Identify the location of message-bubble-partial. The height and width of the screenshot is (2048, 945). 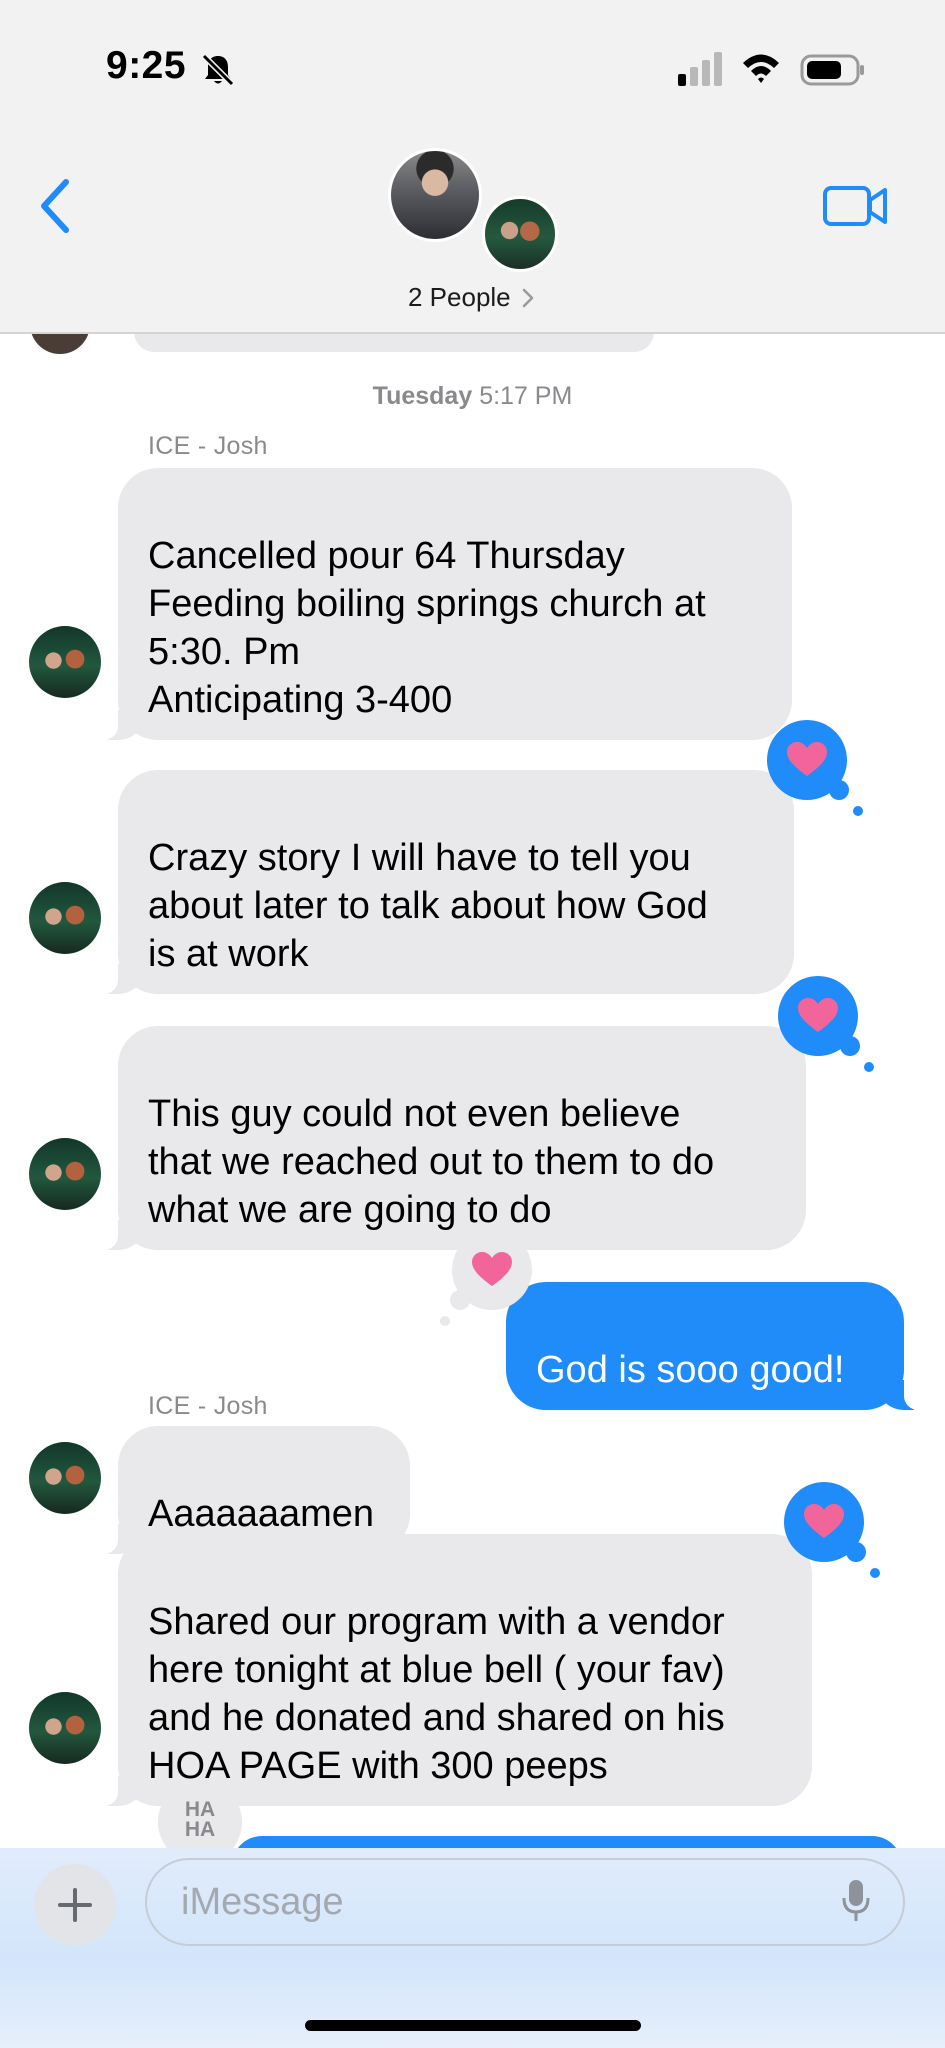
(394, 343).